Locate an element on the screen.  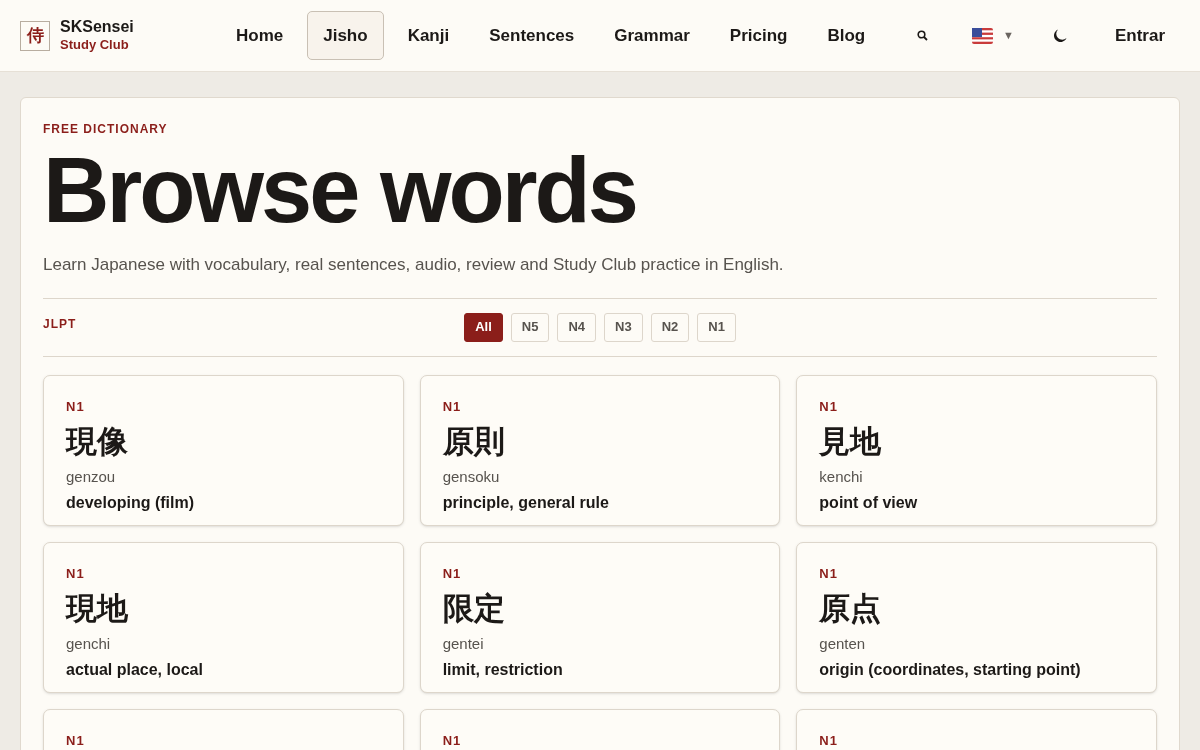
word-reading: gensoku is located at coordinates (471, 477).